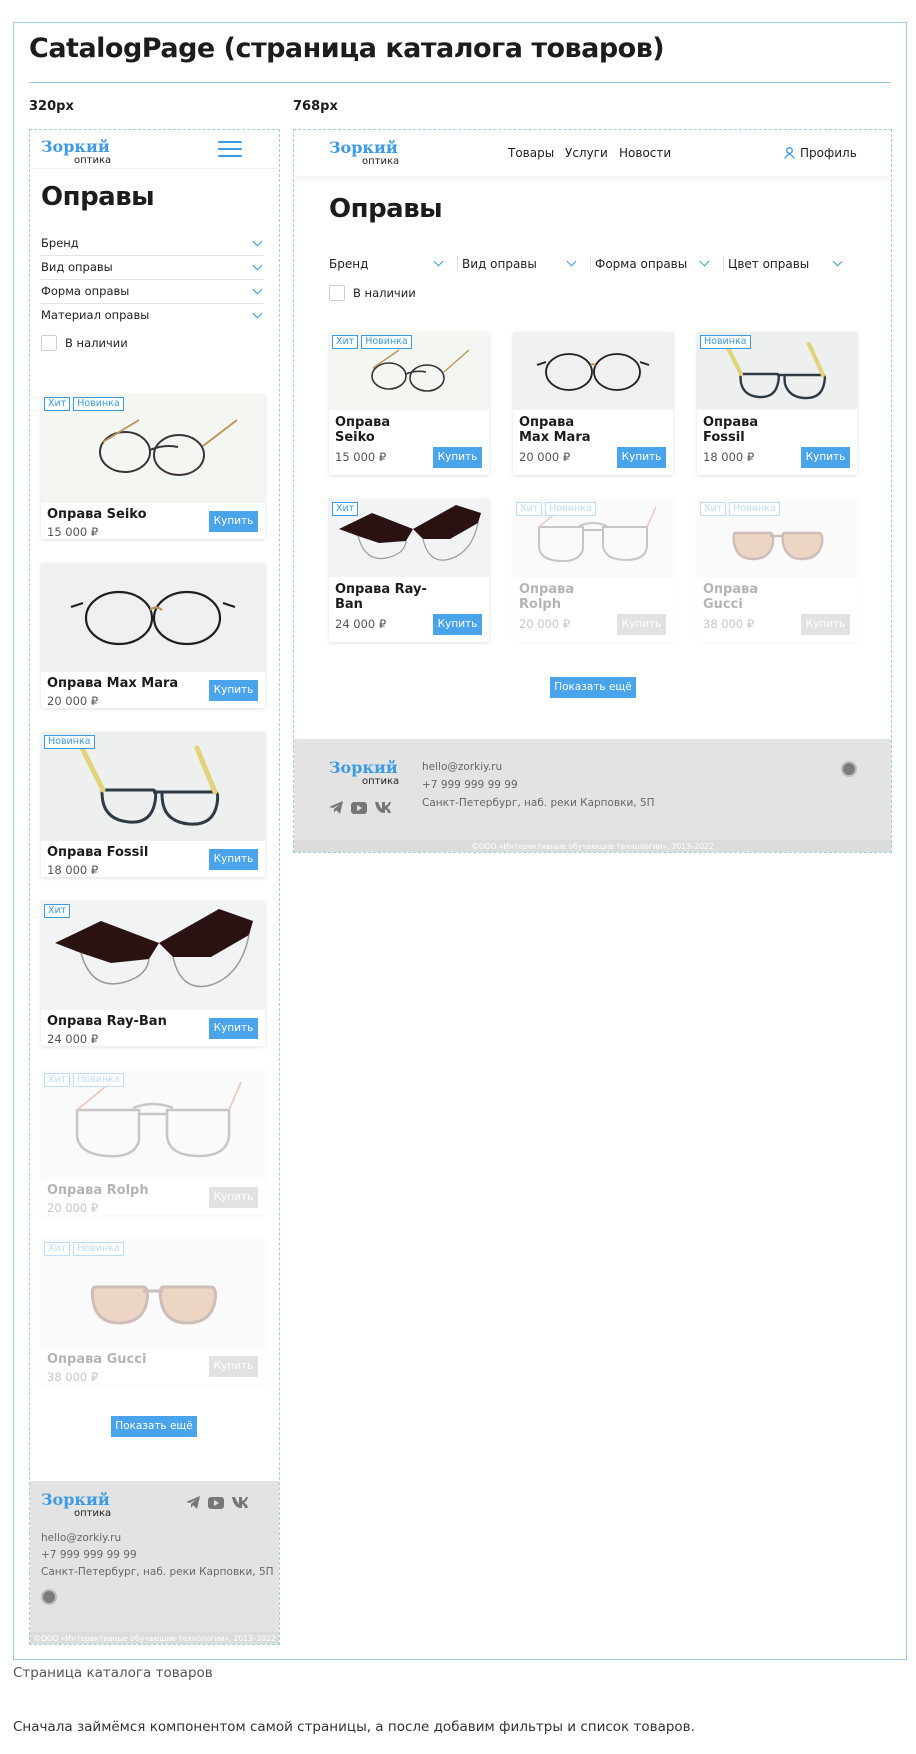 Image resolution: width=916 pixels, height=1754 pixels. Describe the element at coordinates (724, 437) in the screenshot. I see `product-name-line2: Fossil` at that location.